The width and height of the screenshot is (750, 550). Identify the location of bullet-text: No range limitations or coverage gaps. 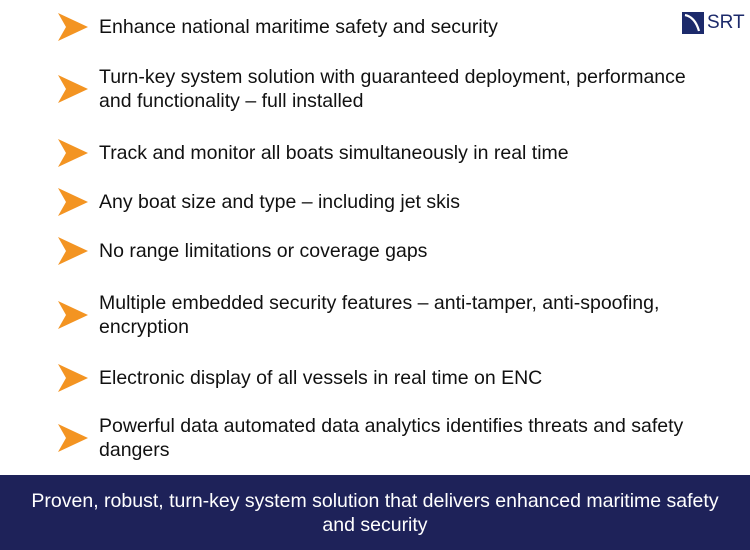
(263, 251).